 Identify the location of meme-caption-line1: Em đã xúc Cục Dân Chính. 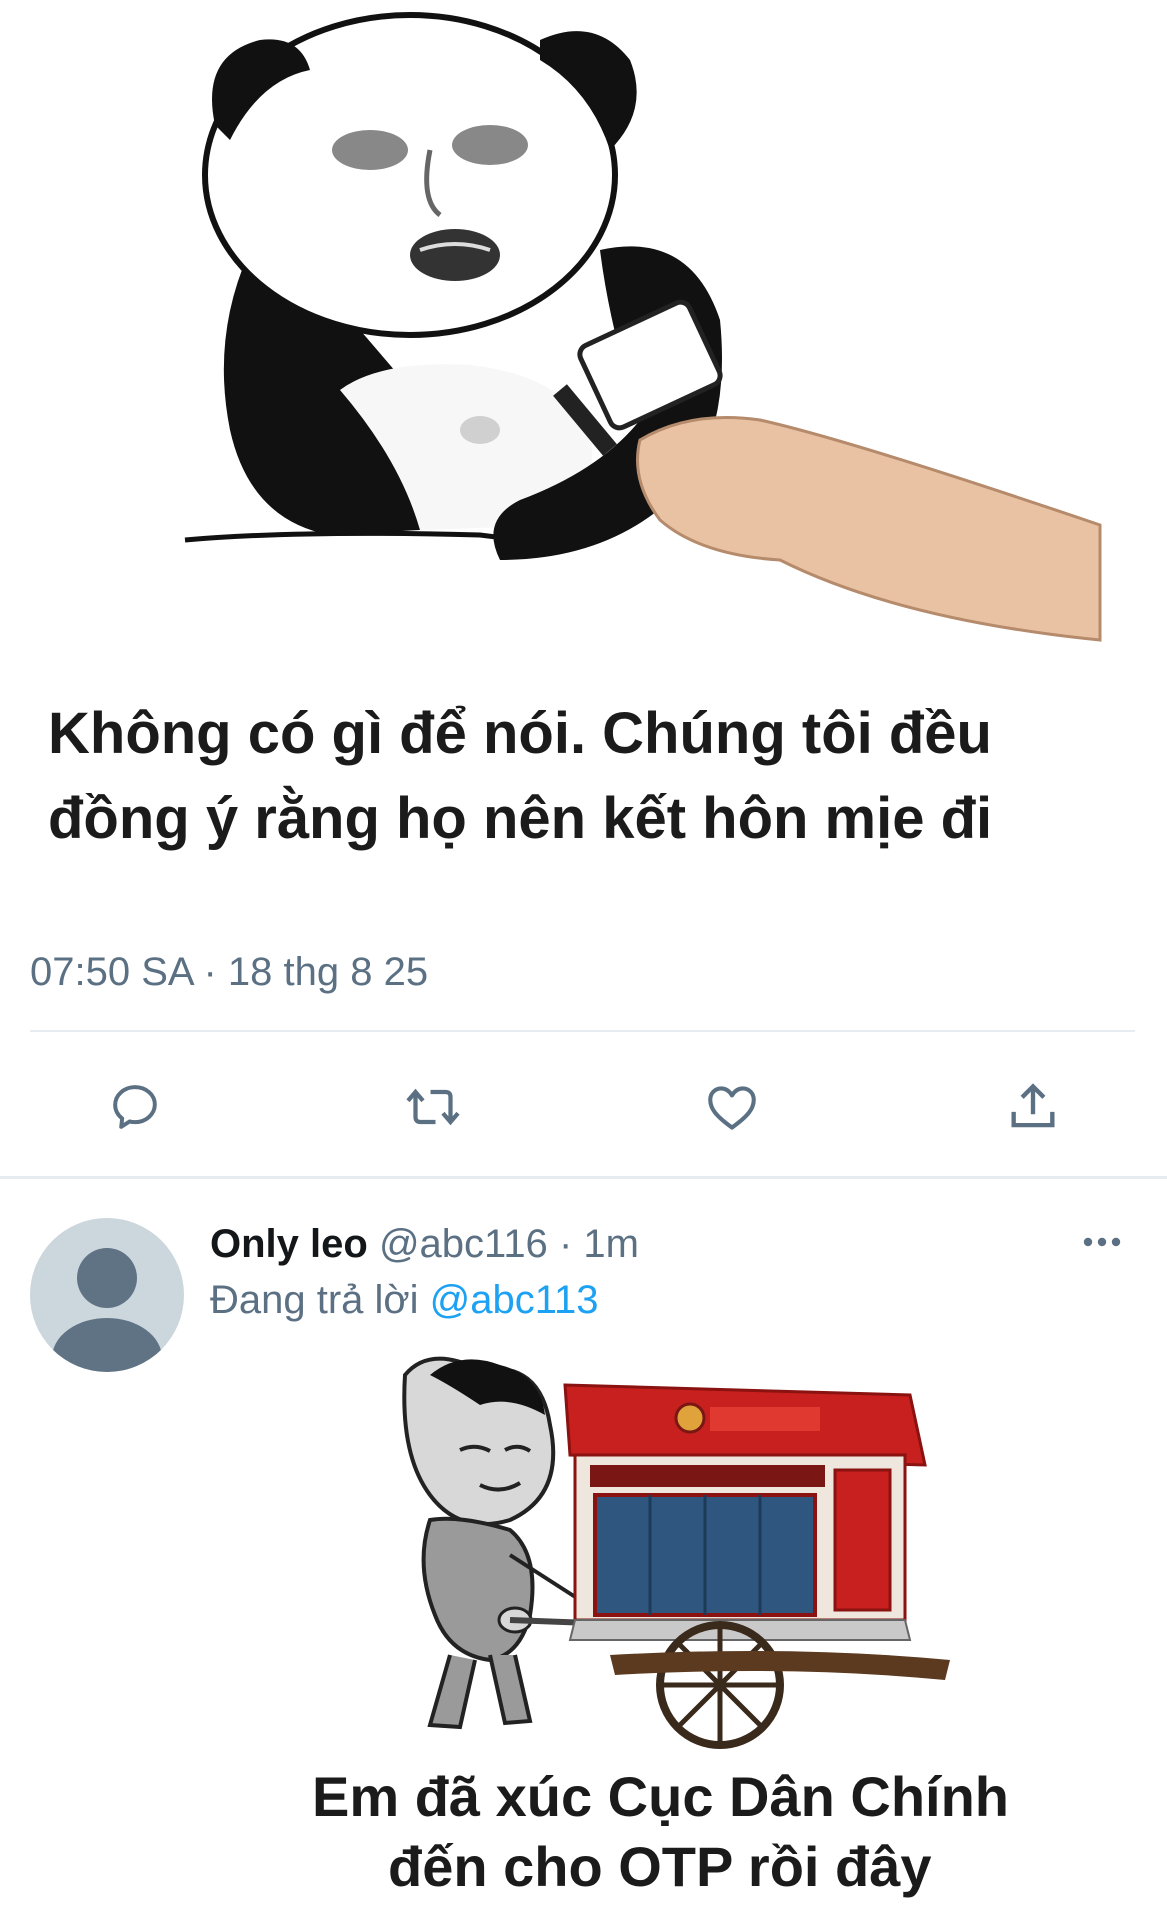
(660, 1796).